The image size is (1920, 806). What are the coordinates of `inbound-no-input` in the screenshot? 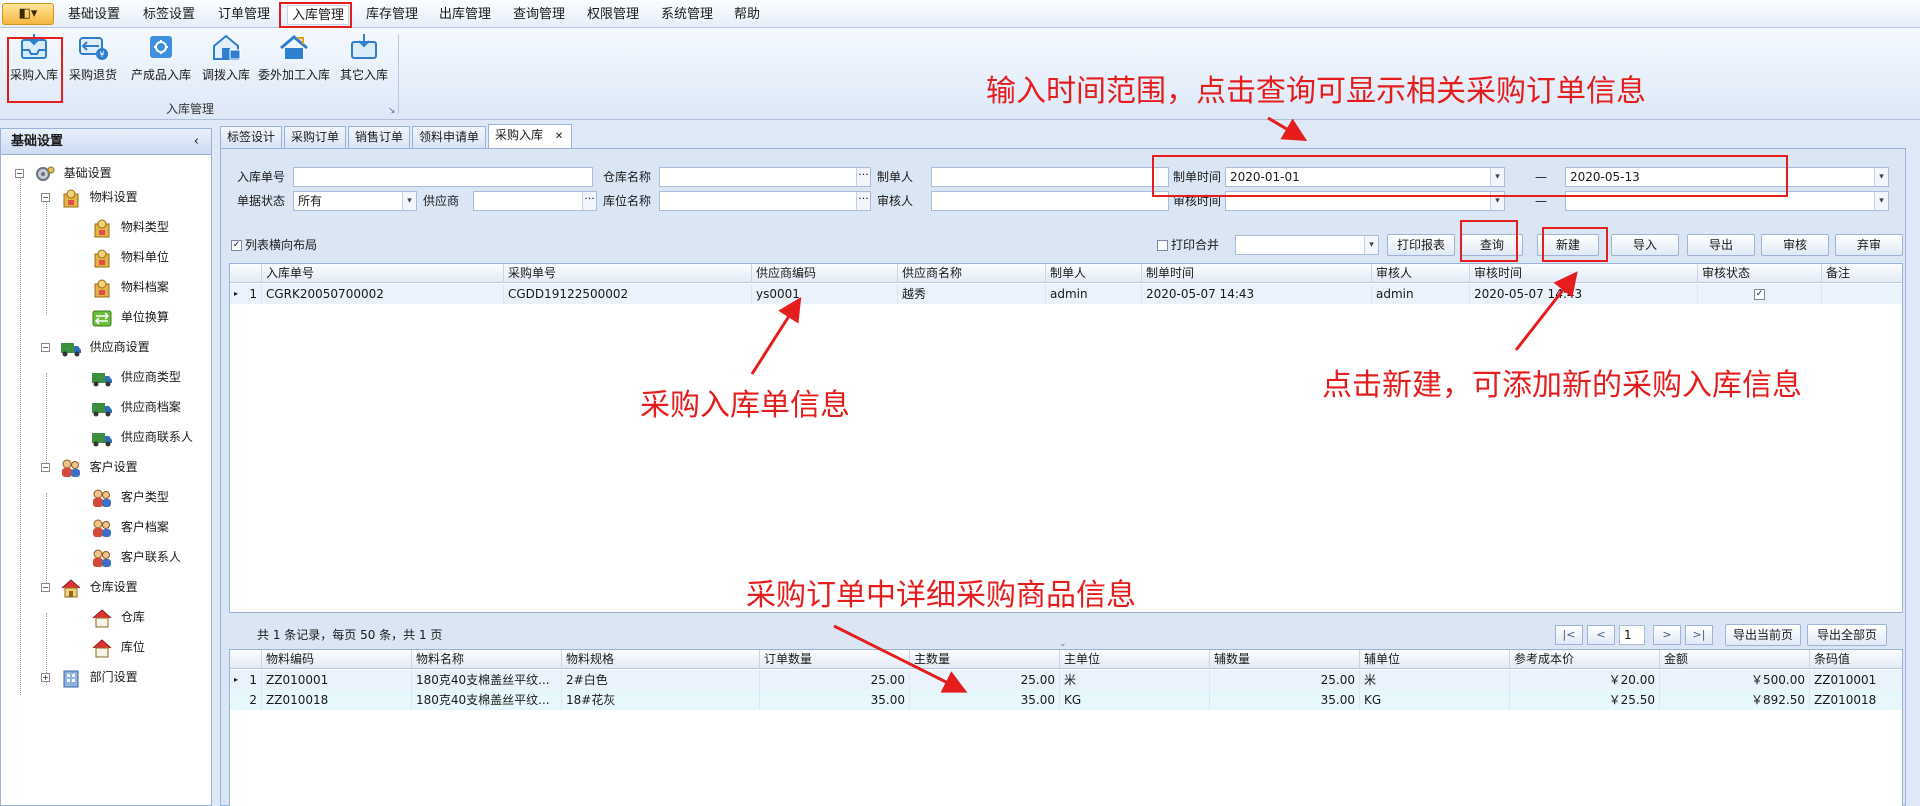 It's located at (443, 177).